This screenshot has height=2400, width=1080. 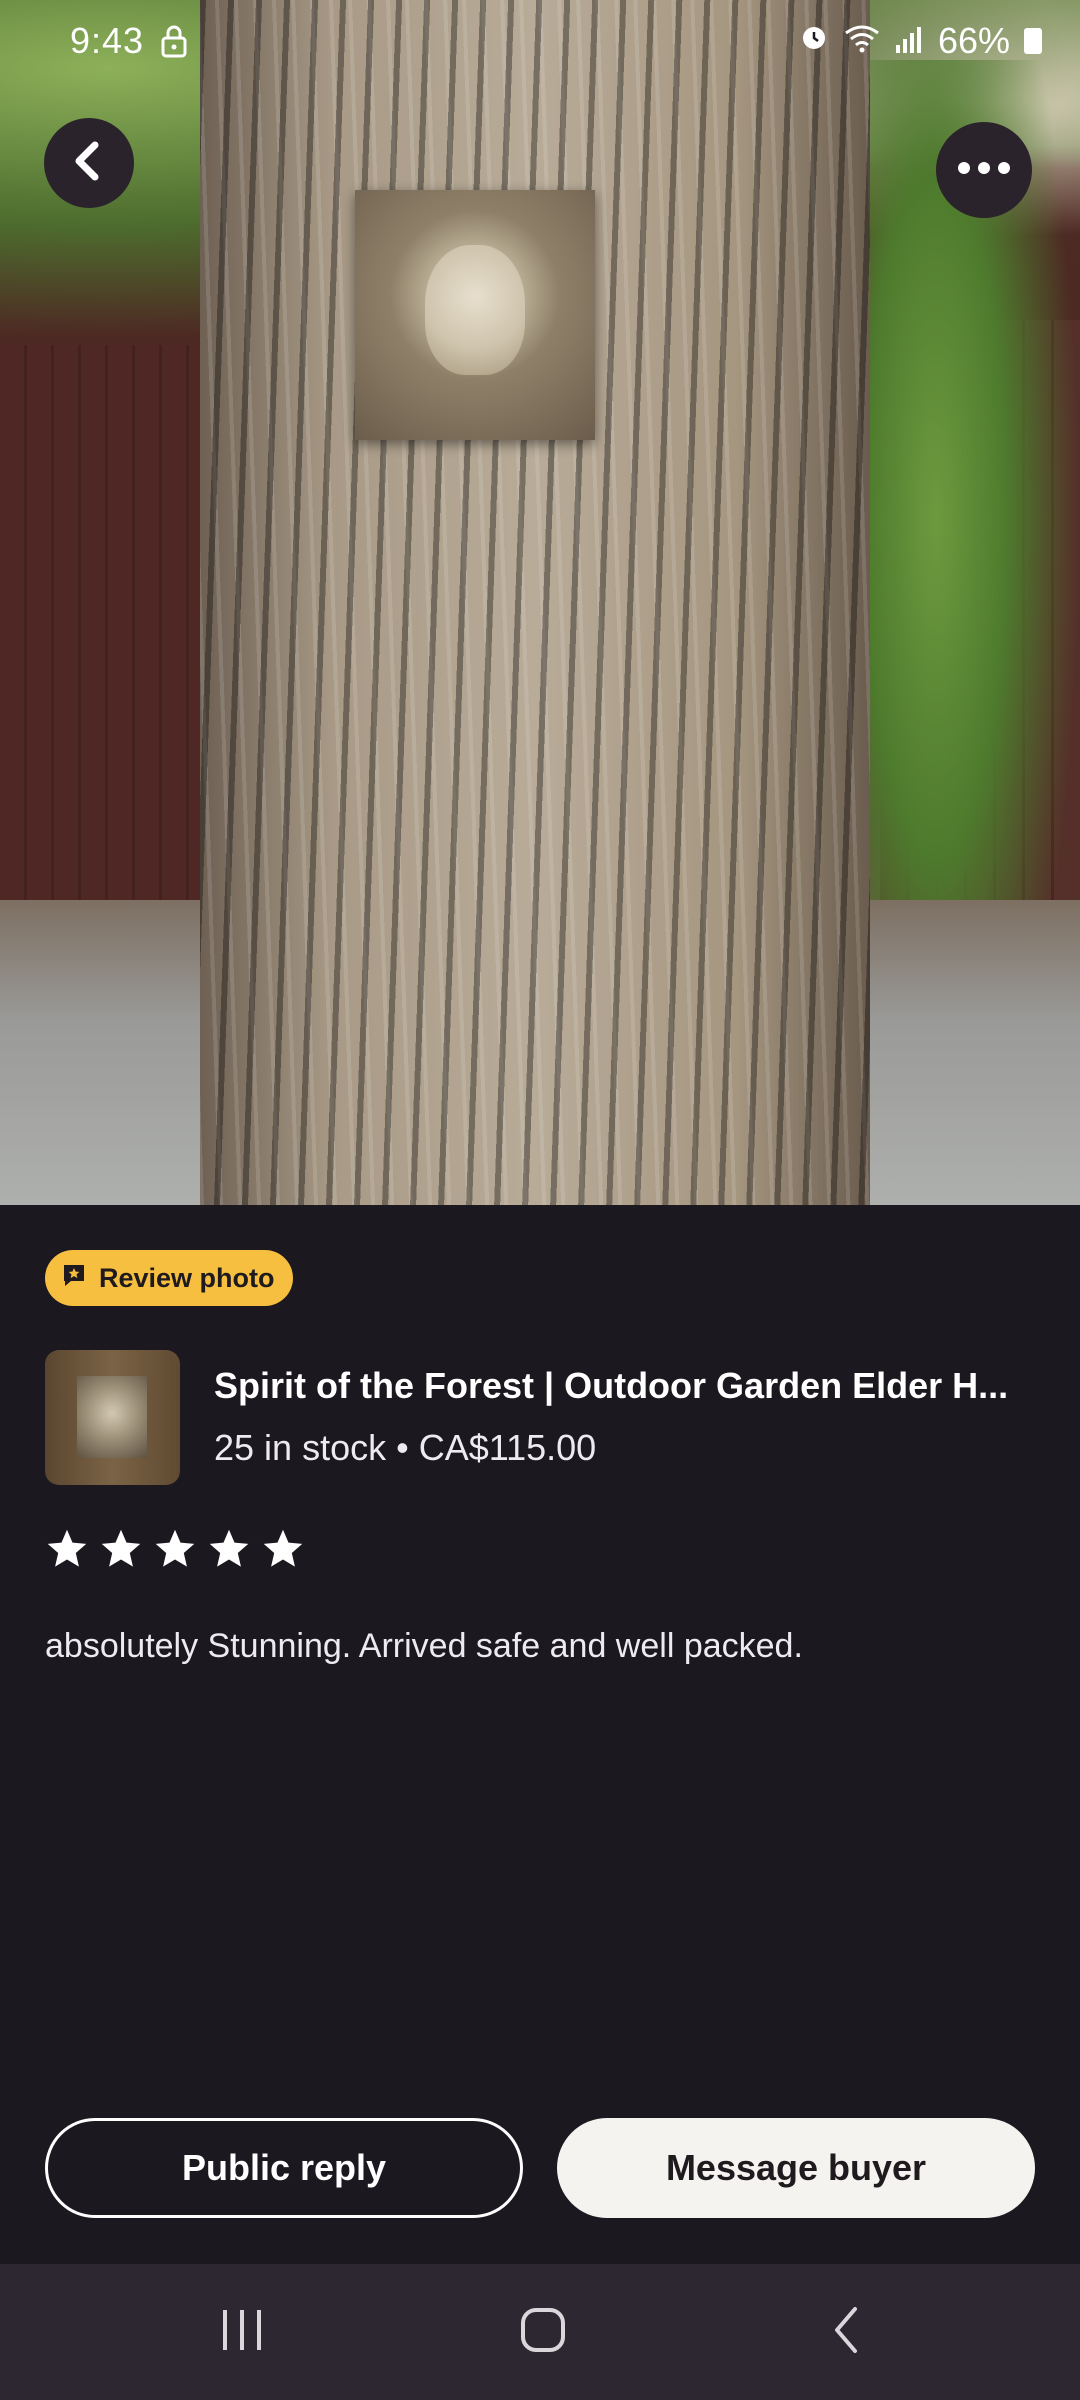 I want to click on review-badge-label: Review photo, so click(x=187, y=1277).